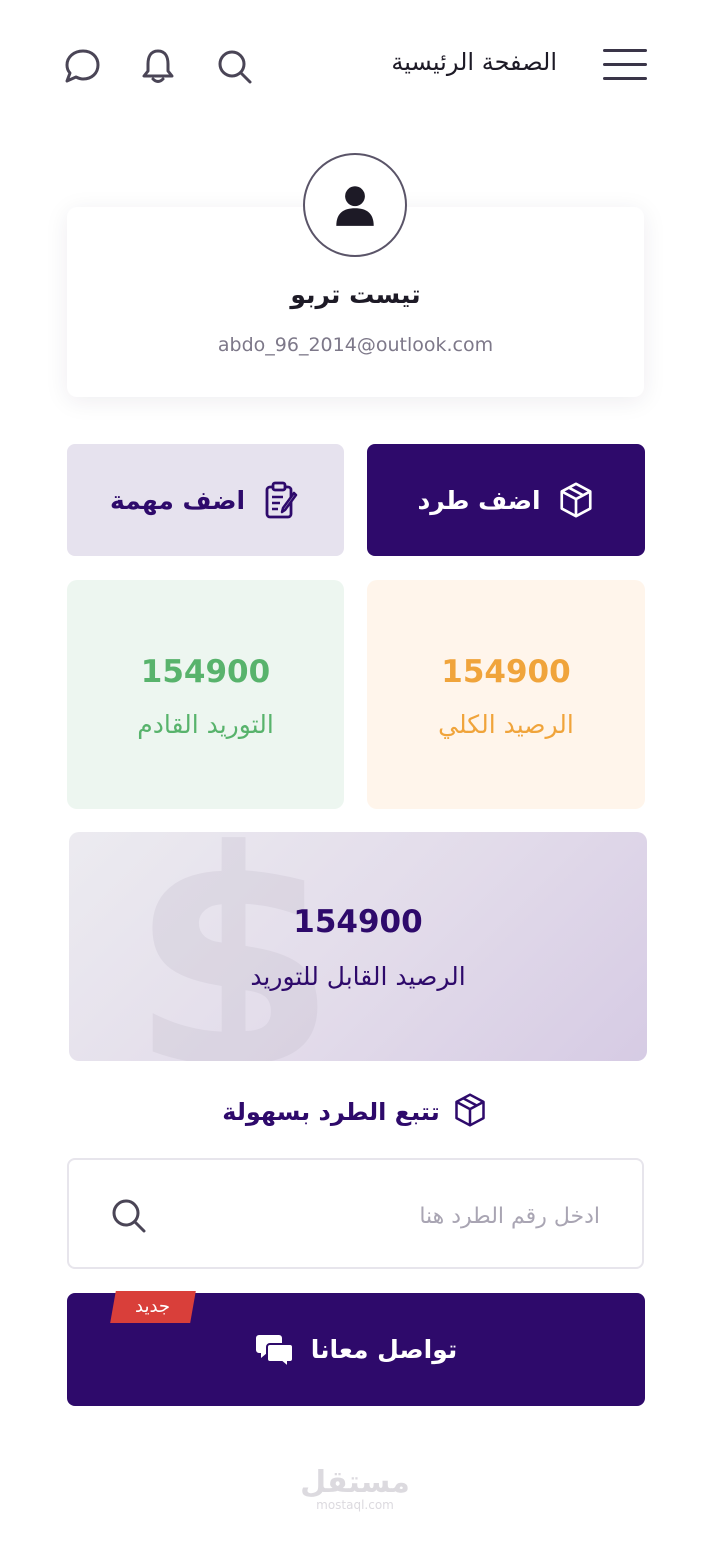 The height and width of the screenshot is (1542, 710). What do you see at coordinates (358, 976) in the screenshot?
I see `available-balance-label: الرصيد القابل للتوريد` at bounding box center [358, 976].